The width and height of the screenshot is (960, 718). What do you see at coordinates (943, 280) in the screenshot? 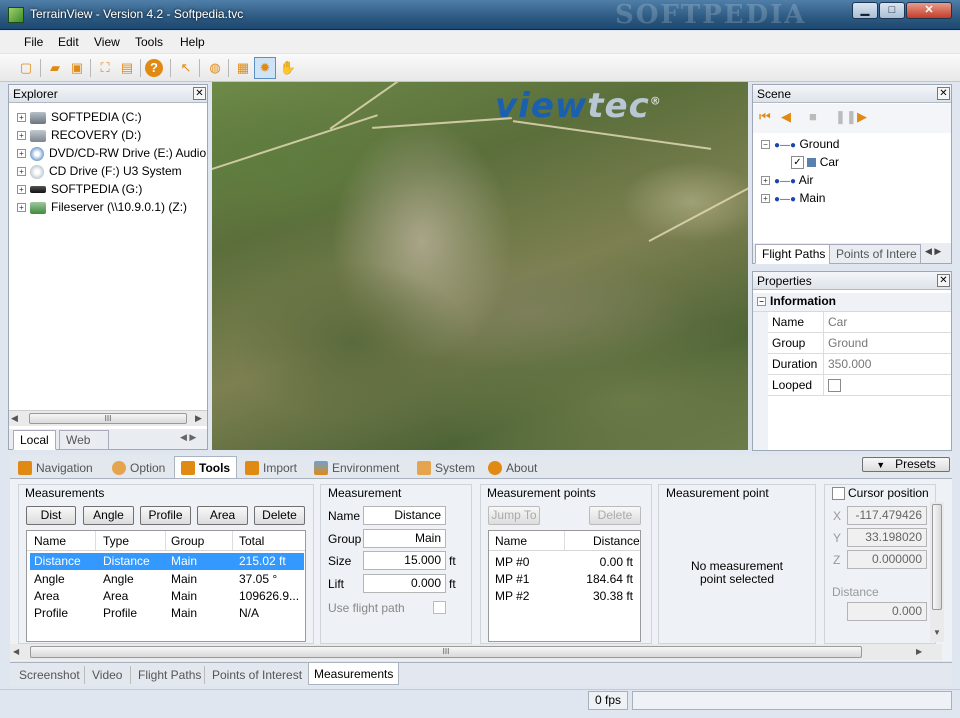
I see `properties-close-icon: ✕` at bounding box center [943, 280].